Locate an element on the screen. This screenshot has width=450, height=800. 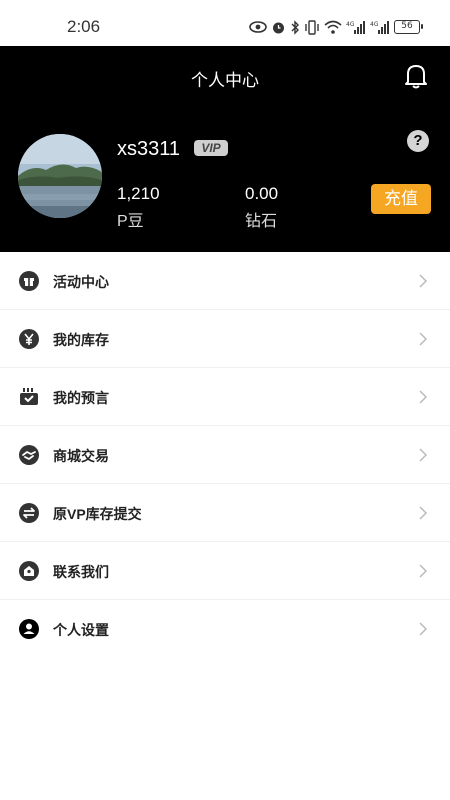
signal-icon: 4G is located at coordinates (355, 27).